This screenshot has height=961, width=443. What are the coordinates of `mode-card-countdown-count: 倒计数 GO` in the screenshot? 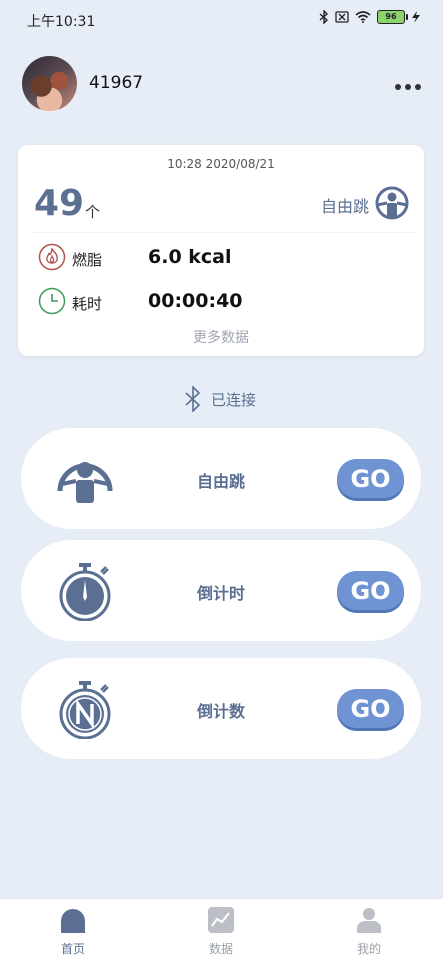 It's located at (221, 708).